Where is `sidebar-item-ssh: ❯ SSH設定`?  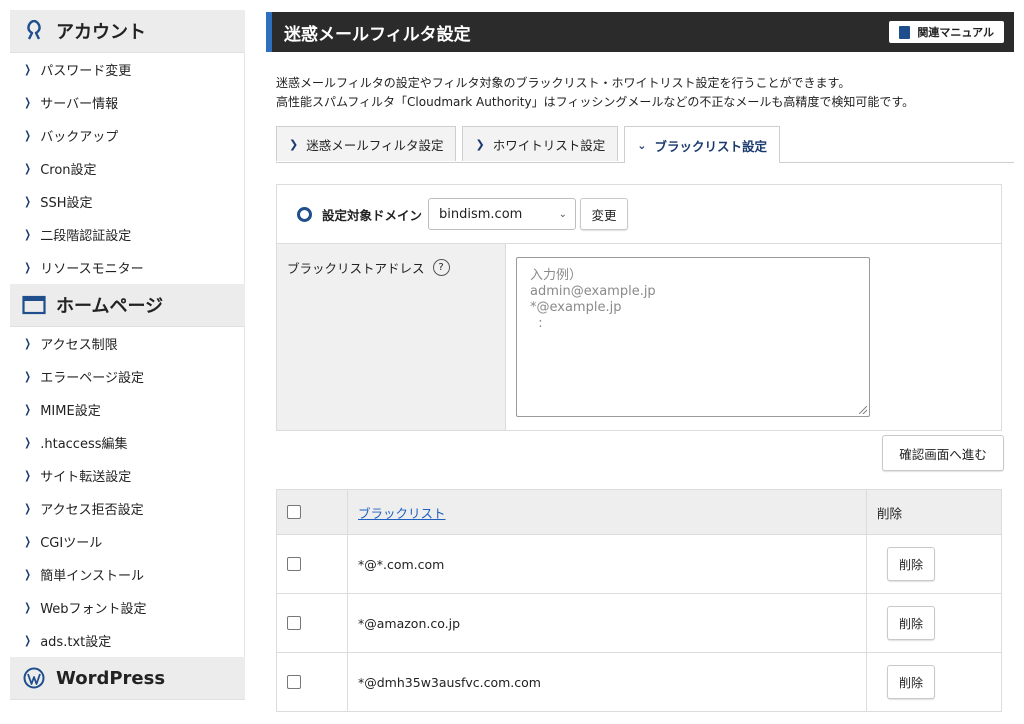
sidebar-item-ssh: ❯ SSH設定 is located at coordinates (127, 201).